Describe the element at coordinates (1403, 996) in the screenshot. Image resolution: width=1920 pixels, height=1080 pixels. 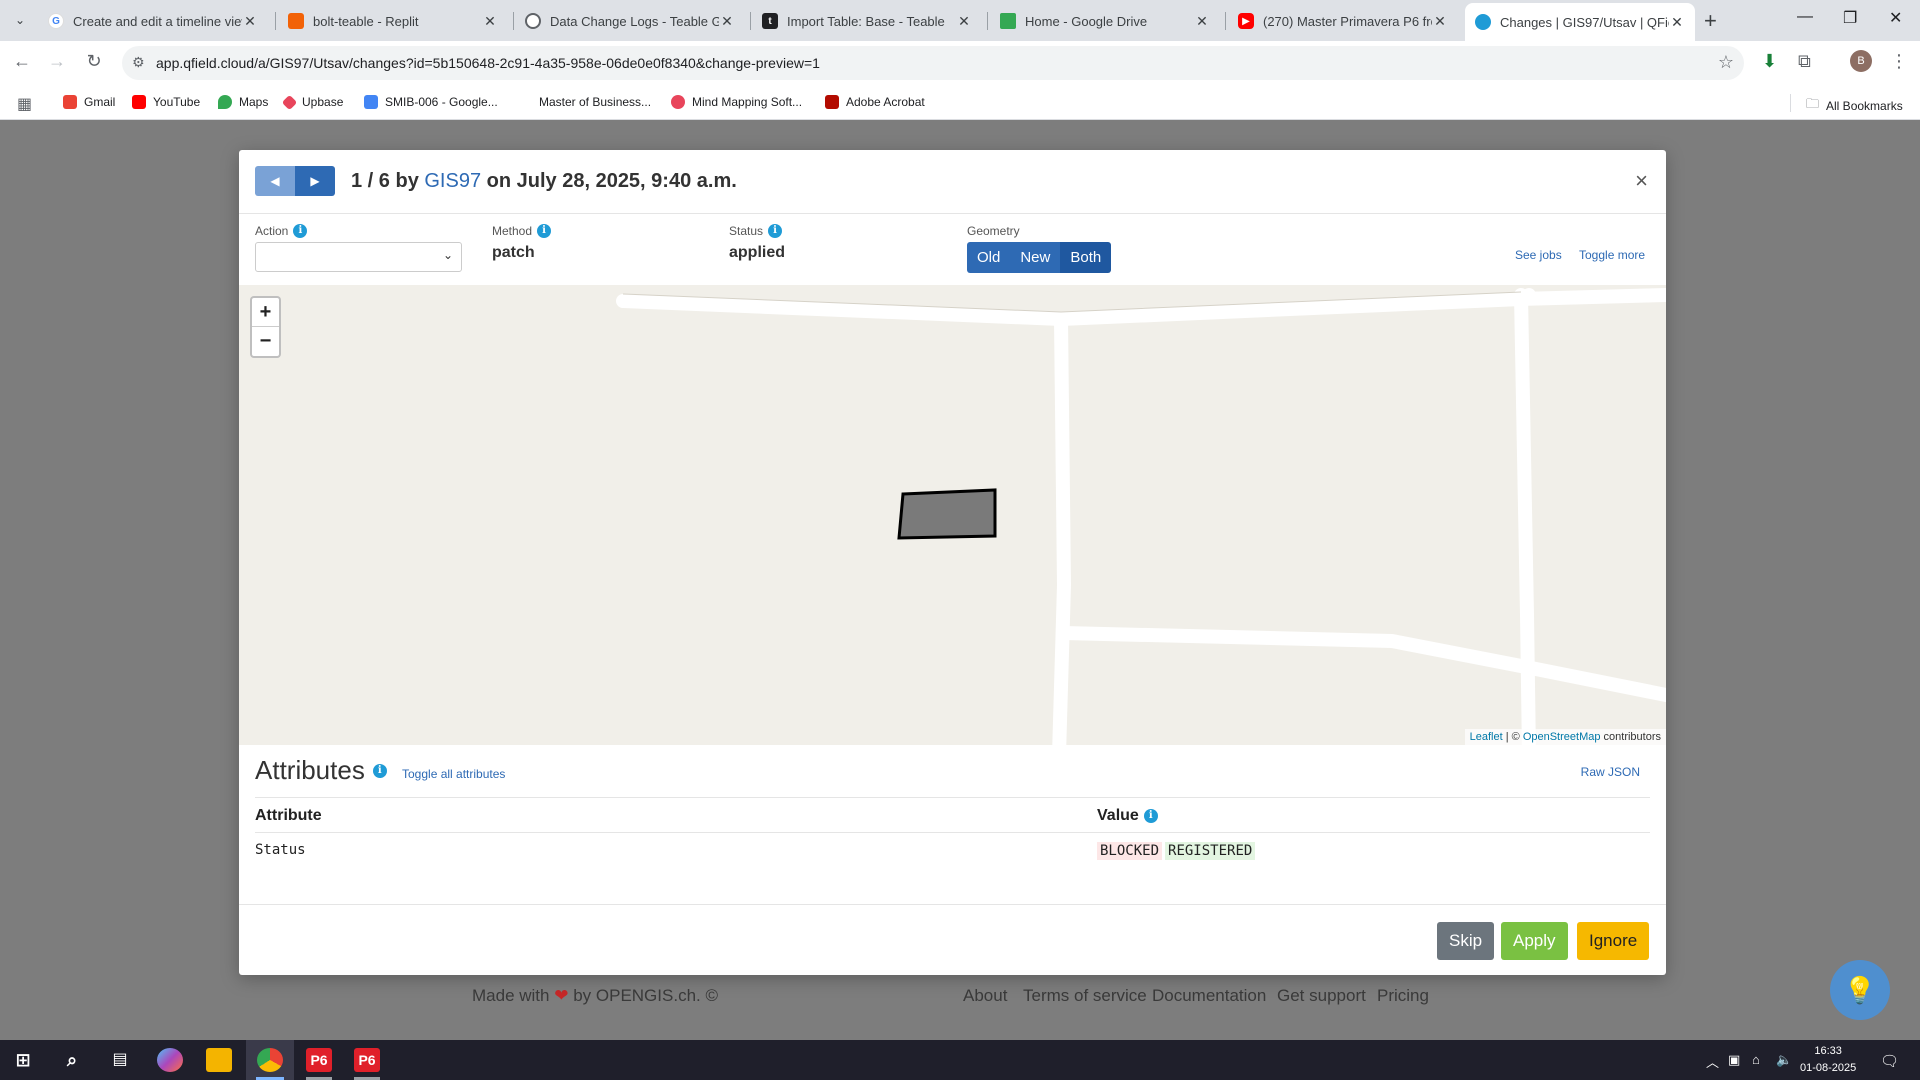
I see `footer-link-pricing: Pricing` at that location.